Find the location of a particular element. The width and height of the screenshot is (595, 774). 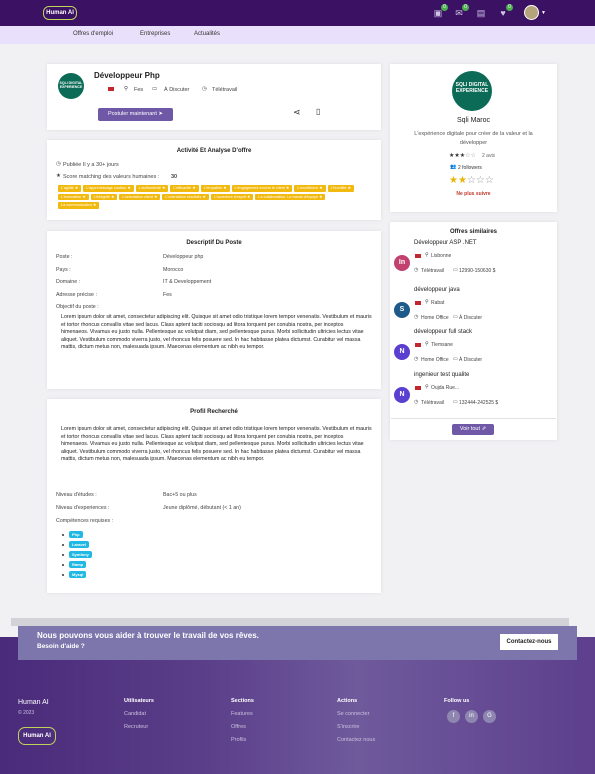

published-date: Publiée Il y a 30+ jours is located at coordinates (91, 165).